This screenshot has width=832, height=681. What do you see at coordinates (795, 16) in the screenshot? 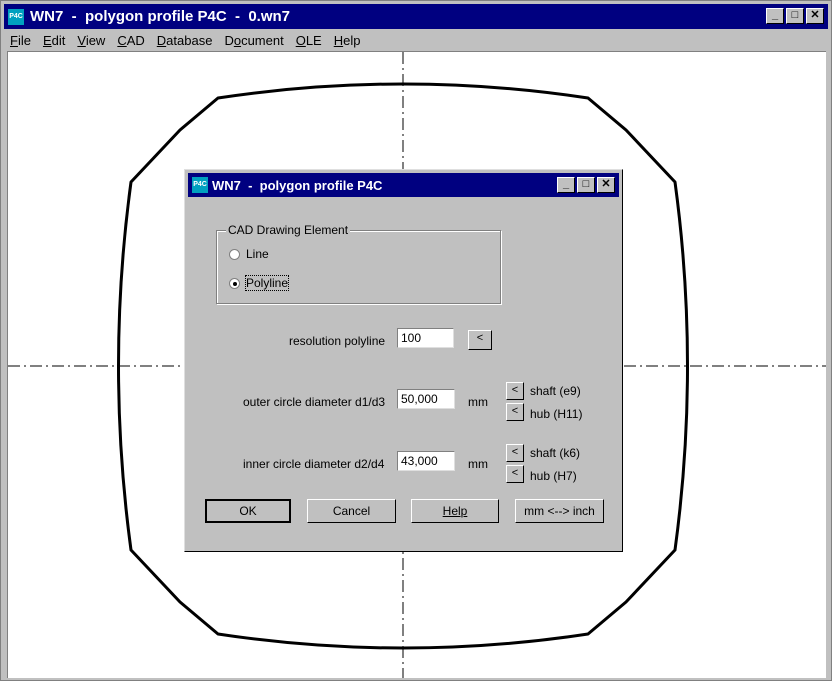
I see `maximize-button: □` at bounding box center [795, 16].